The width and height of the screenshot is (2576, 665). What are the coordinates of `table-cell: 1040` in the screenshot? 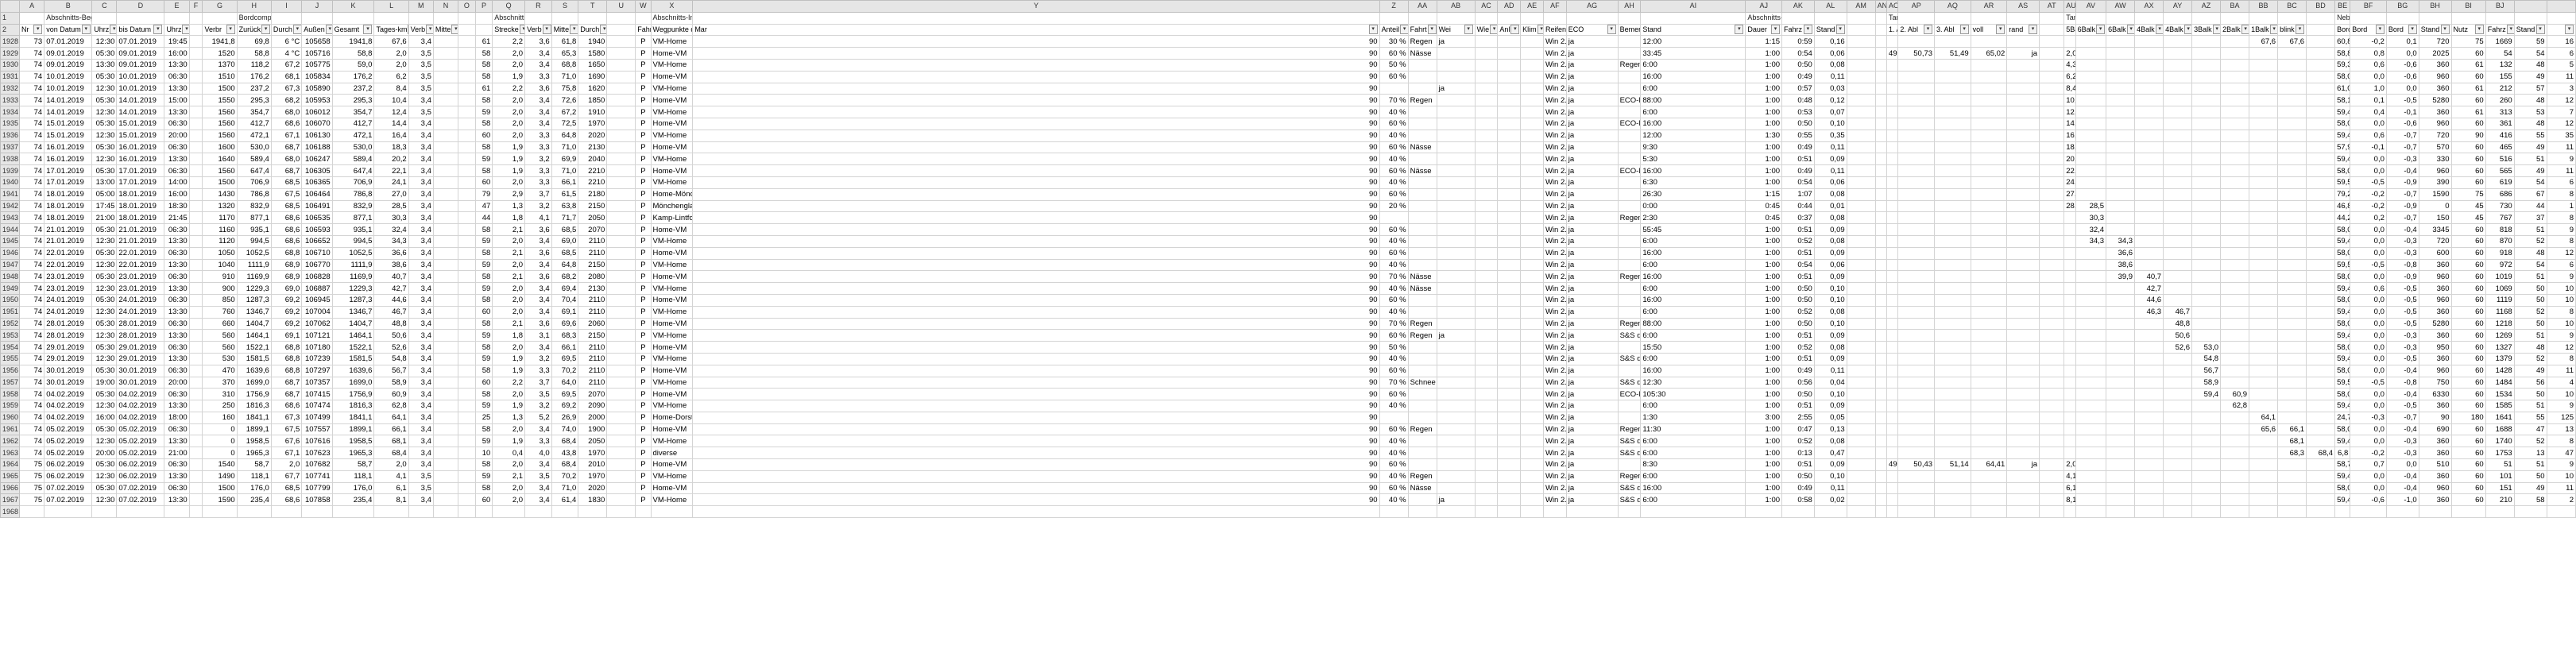 It's located at (220, 265).